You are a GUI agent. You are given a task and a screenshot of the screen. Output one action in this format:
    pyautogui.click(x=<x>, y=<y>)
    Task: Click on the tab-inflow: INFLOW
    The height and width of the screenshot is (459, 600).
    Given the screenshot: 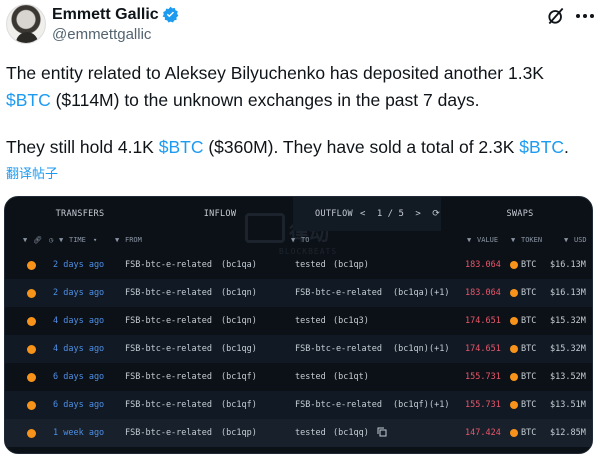 What is the action you would take?
    pyautogui.click(x=220, y=214)
    